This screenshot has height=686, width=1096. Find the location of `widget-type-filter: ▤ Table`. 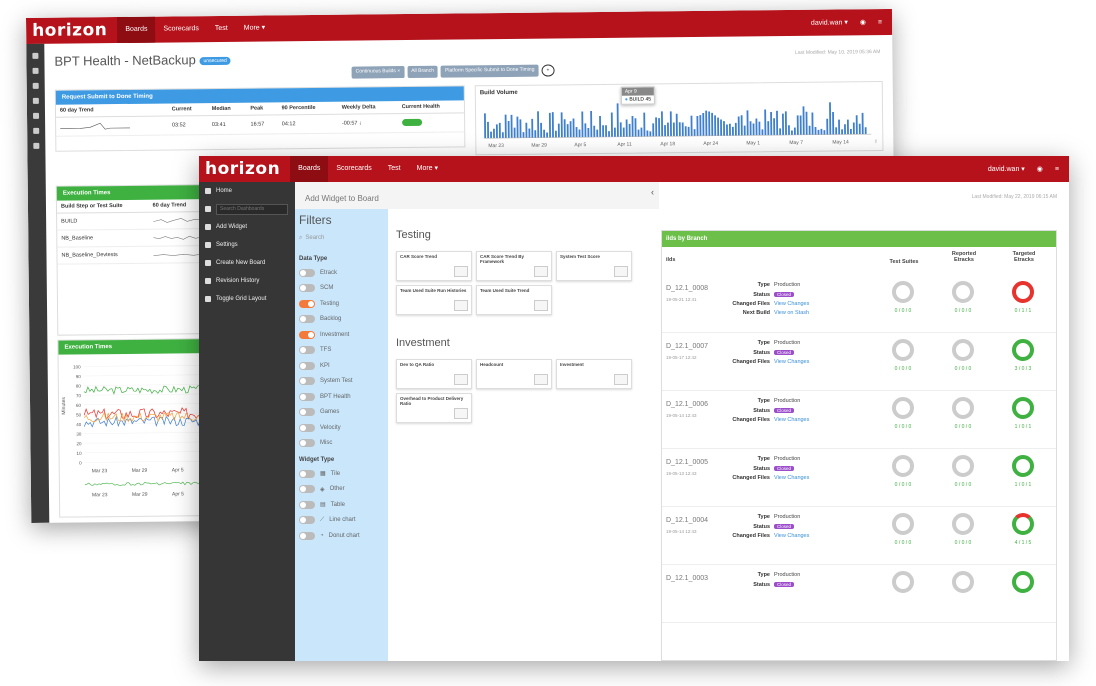

widget-type-filter: ▤ Table is located at coordinates (341, 505).